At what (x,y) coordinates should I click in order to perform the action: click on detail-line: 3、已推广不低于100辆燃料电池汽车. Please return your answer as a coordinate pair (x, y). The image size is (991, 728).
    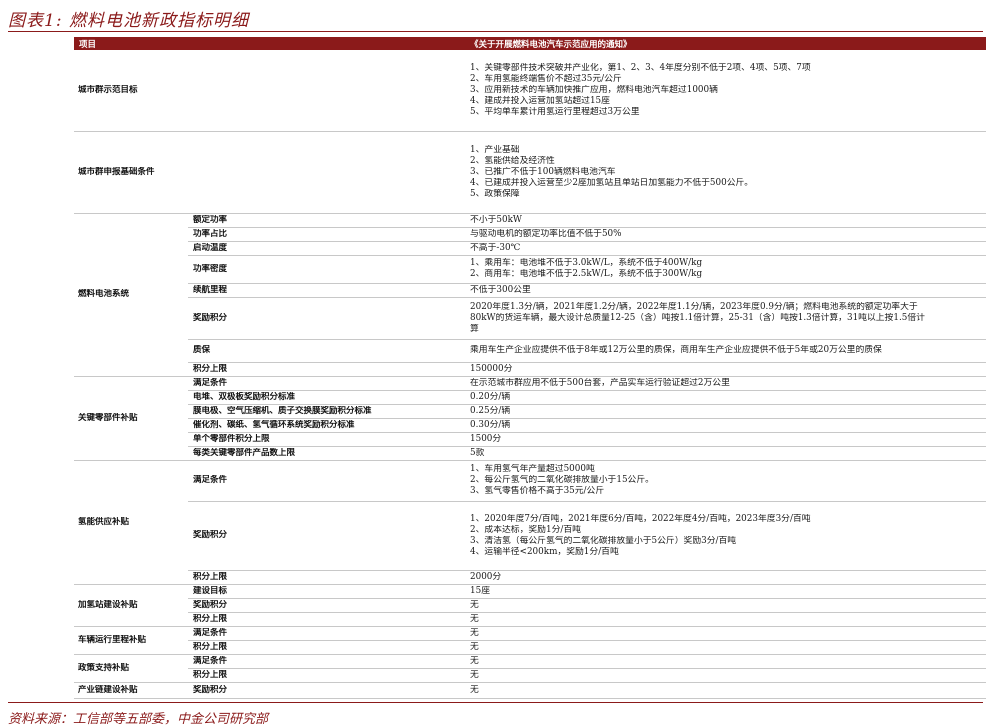
    Looking at the image, I should click on (543, 171).